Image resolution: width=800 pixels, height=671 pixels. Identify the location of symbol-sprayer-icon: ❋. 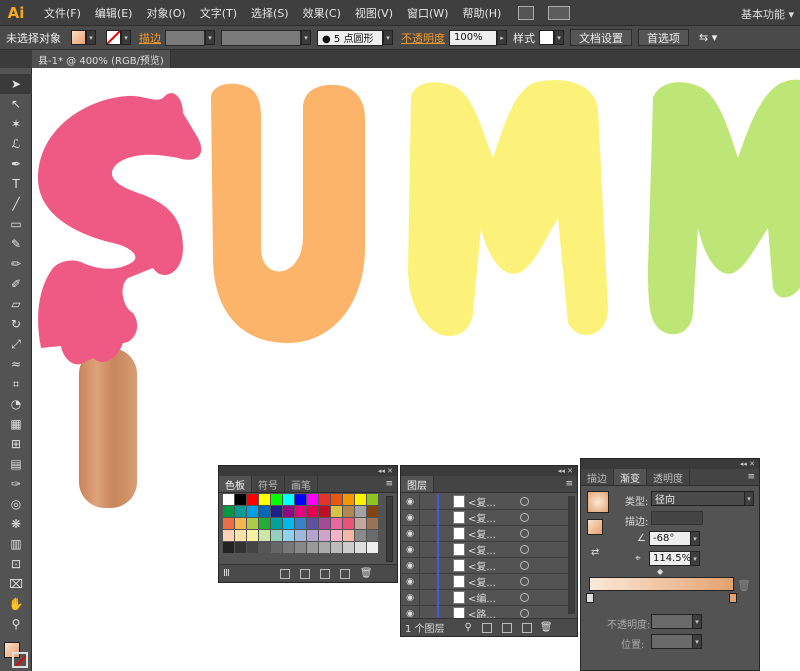
(16, 524).